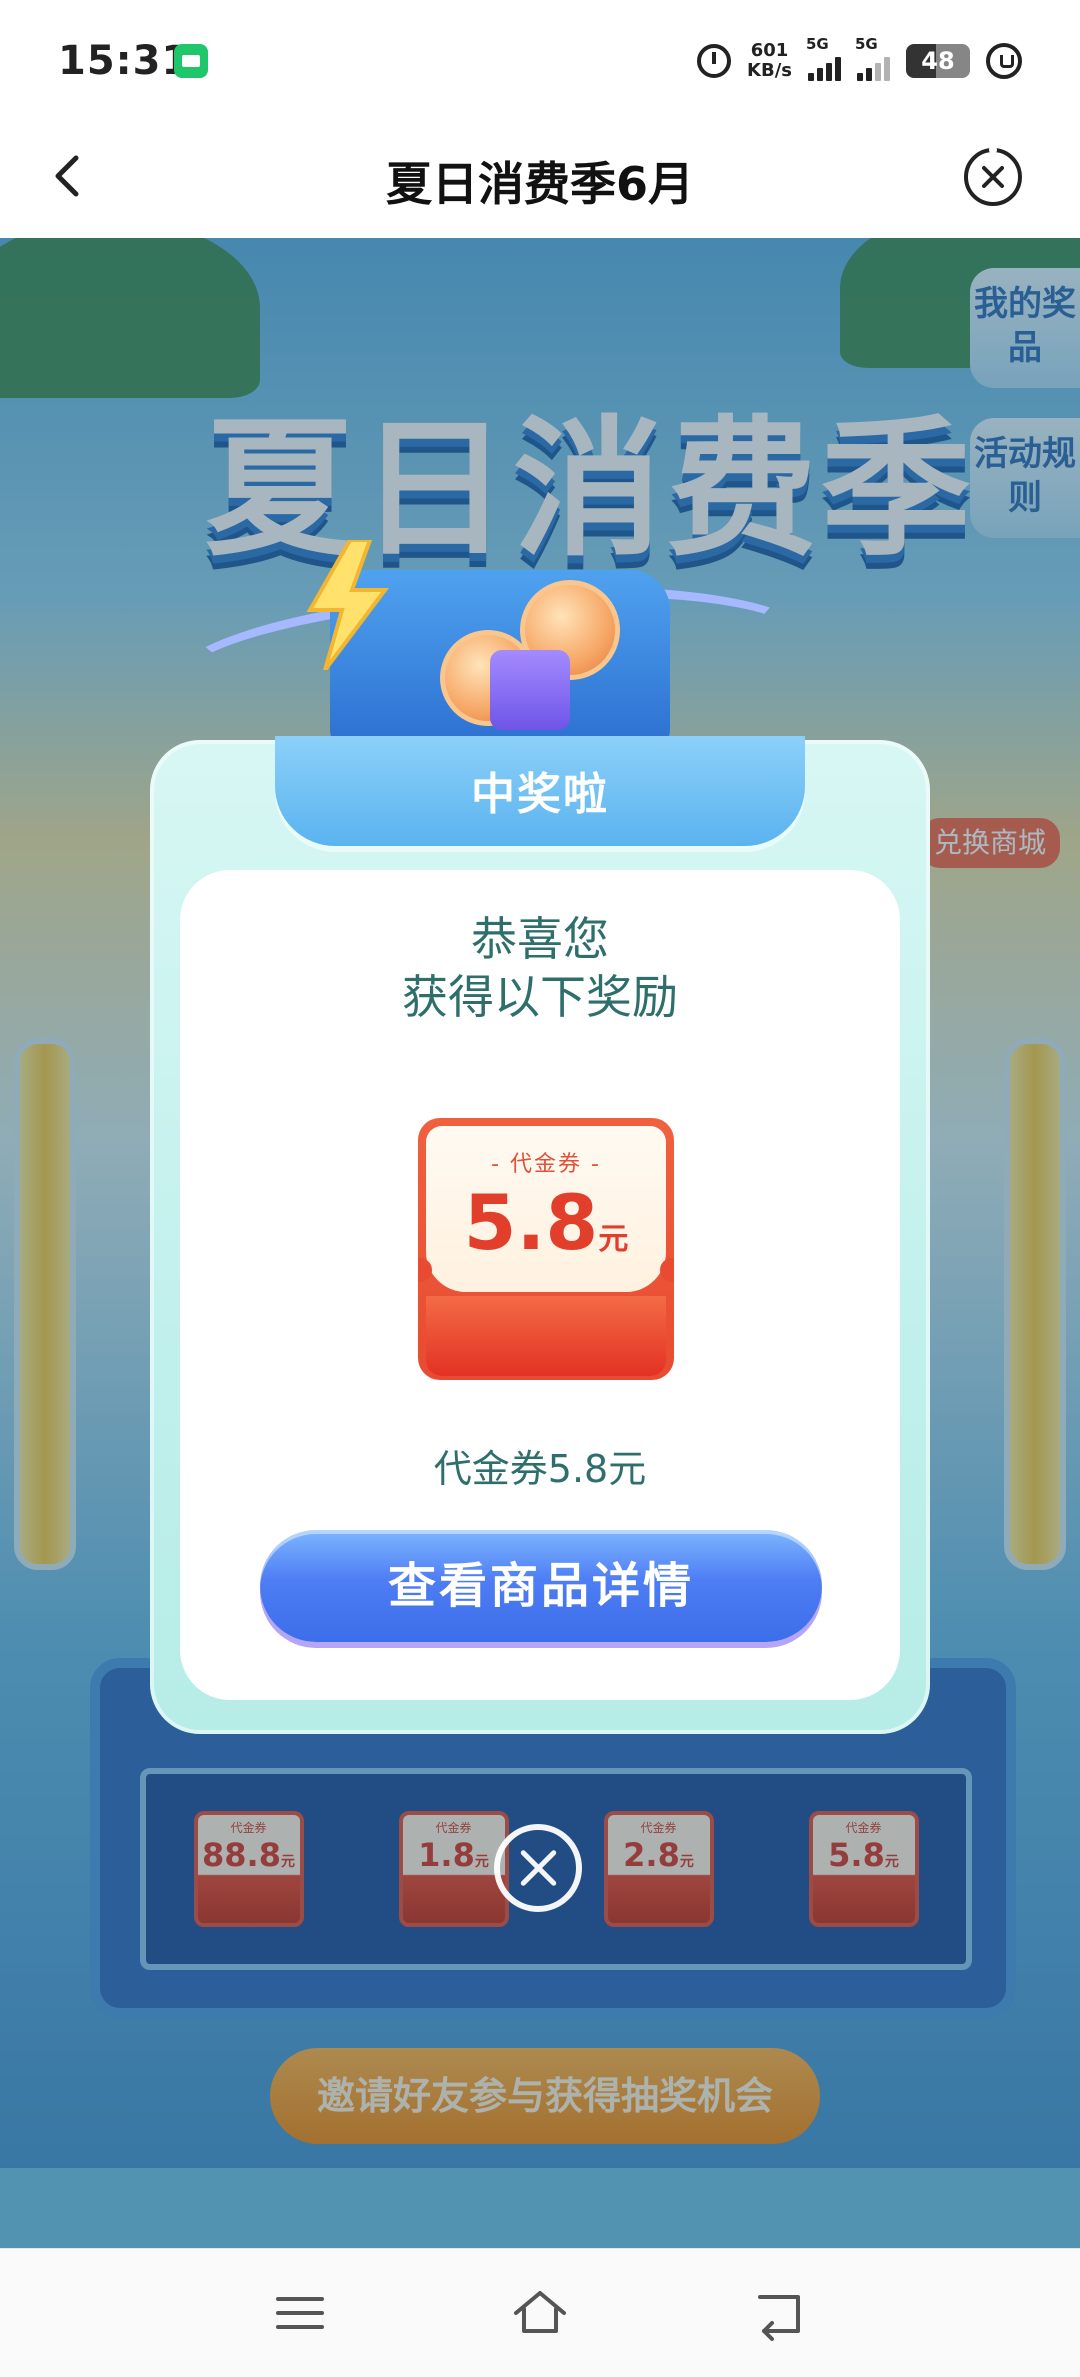  Describe the element at coordinates (546, 1164) in the screenshot. I see `voucher-label: - 代金券 -` at that location.